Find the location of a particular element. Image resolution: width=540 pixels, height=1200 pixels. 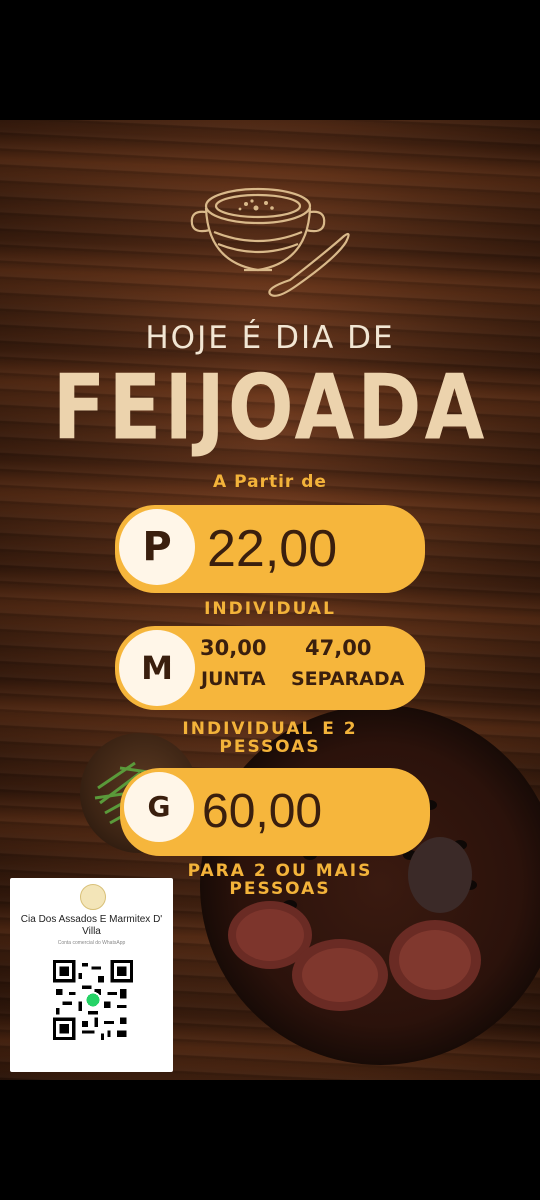

from-label: A Partir de is located at coordinates (270, 482).